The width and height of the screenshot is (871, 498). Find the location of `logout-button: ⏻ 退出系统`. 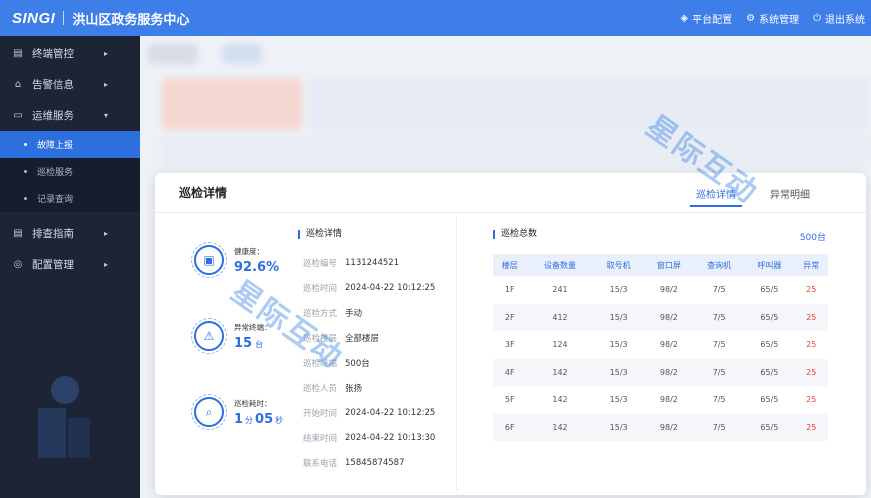

logout-button: ⏻ 退出系统 is located at coordinates (839, 18).